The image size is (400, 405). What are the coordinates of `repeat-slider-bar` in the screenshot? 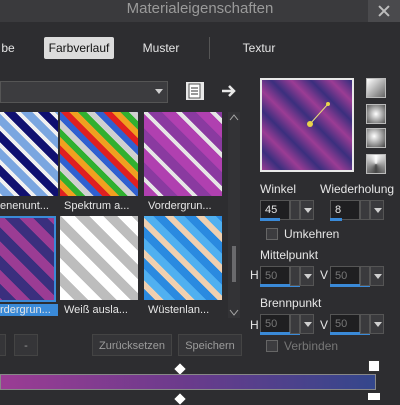 It's located at (336, 219).